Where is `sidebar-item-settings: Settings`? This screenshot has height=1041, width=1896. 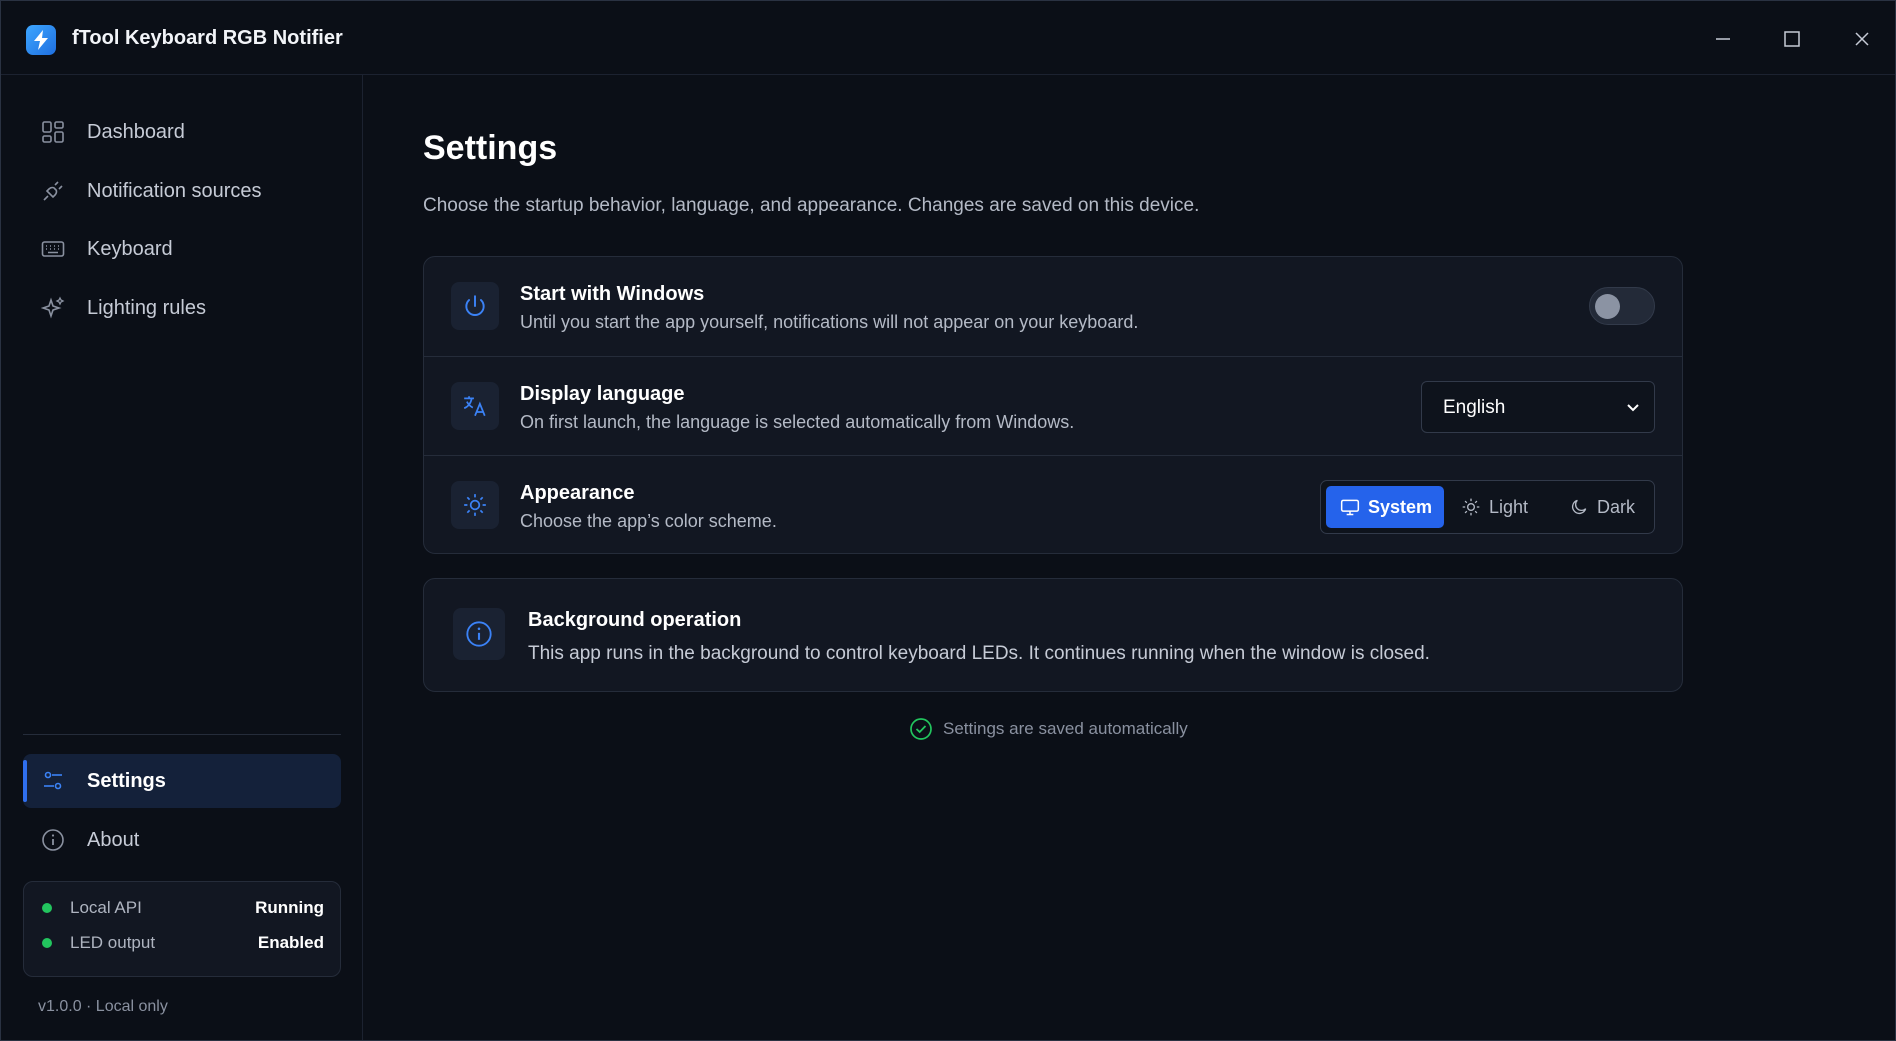
sidebar-item-settings: Settings is located at coordinates (182, 781).